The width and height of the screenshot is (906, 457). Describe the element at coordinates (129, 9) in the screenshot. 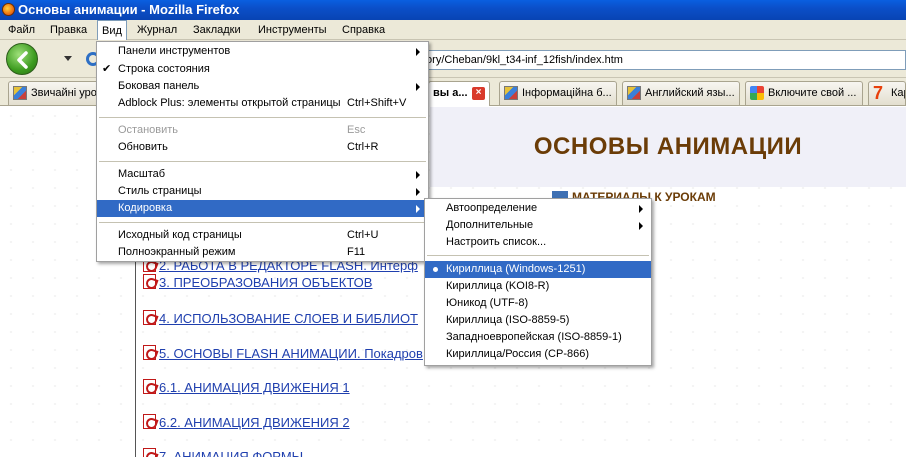

I see `window-title: Основы анимации - Mozilla Firefox` at that location.